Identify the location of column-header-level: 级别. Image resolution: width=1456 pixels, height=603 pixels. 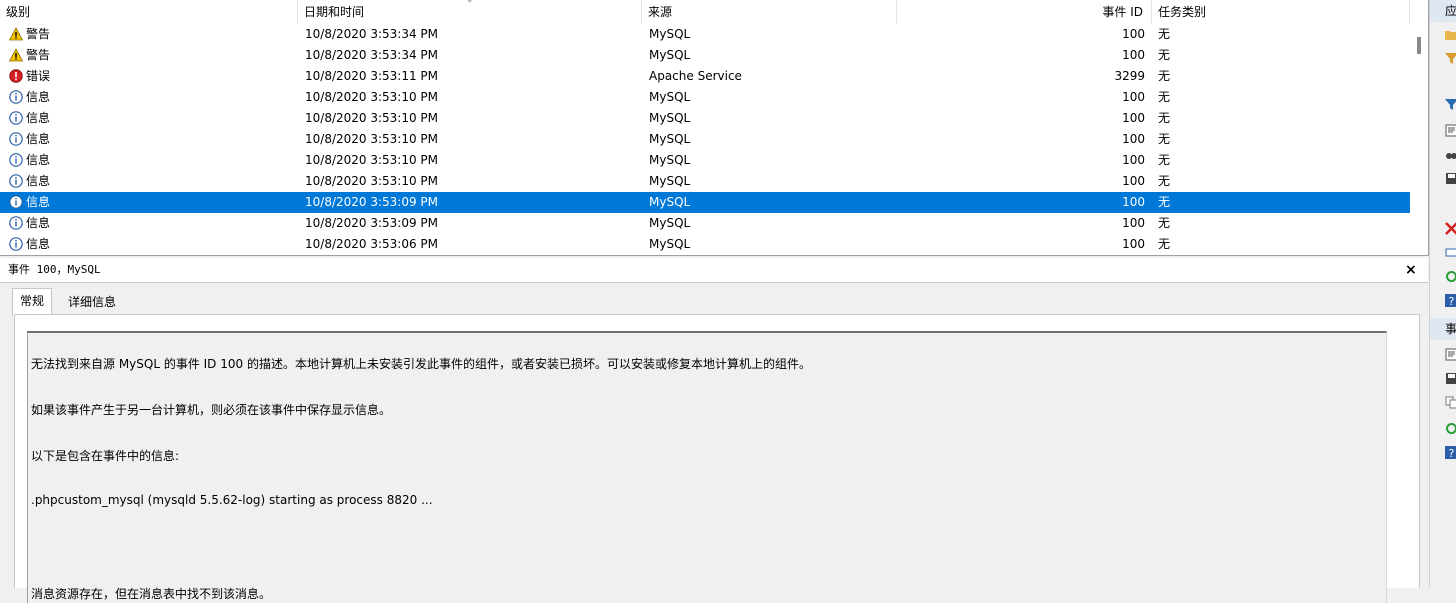
(149, 12).